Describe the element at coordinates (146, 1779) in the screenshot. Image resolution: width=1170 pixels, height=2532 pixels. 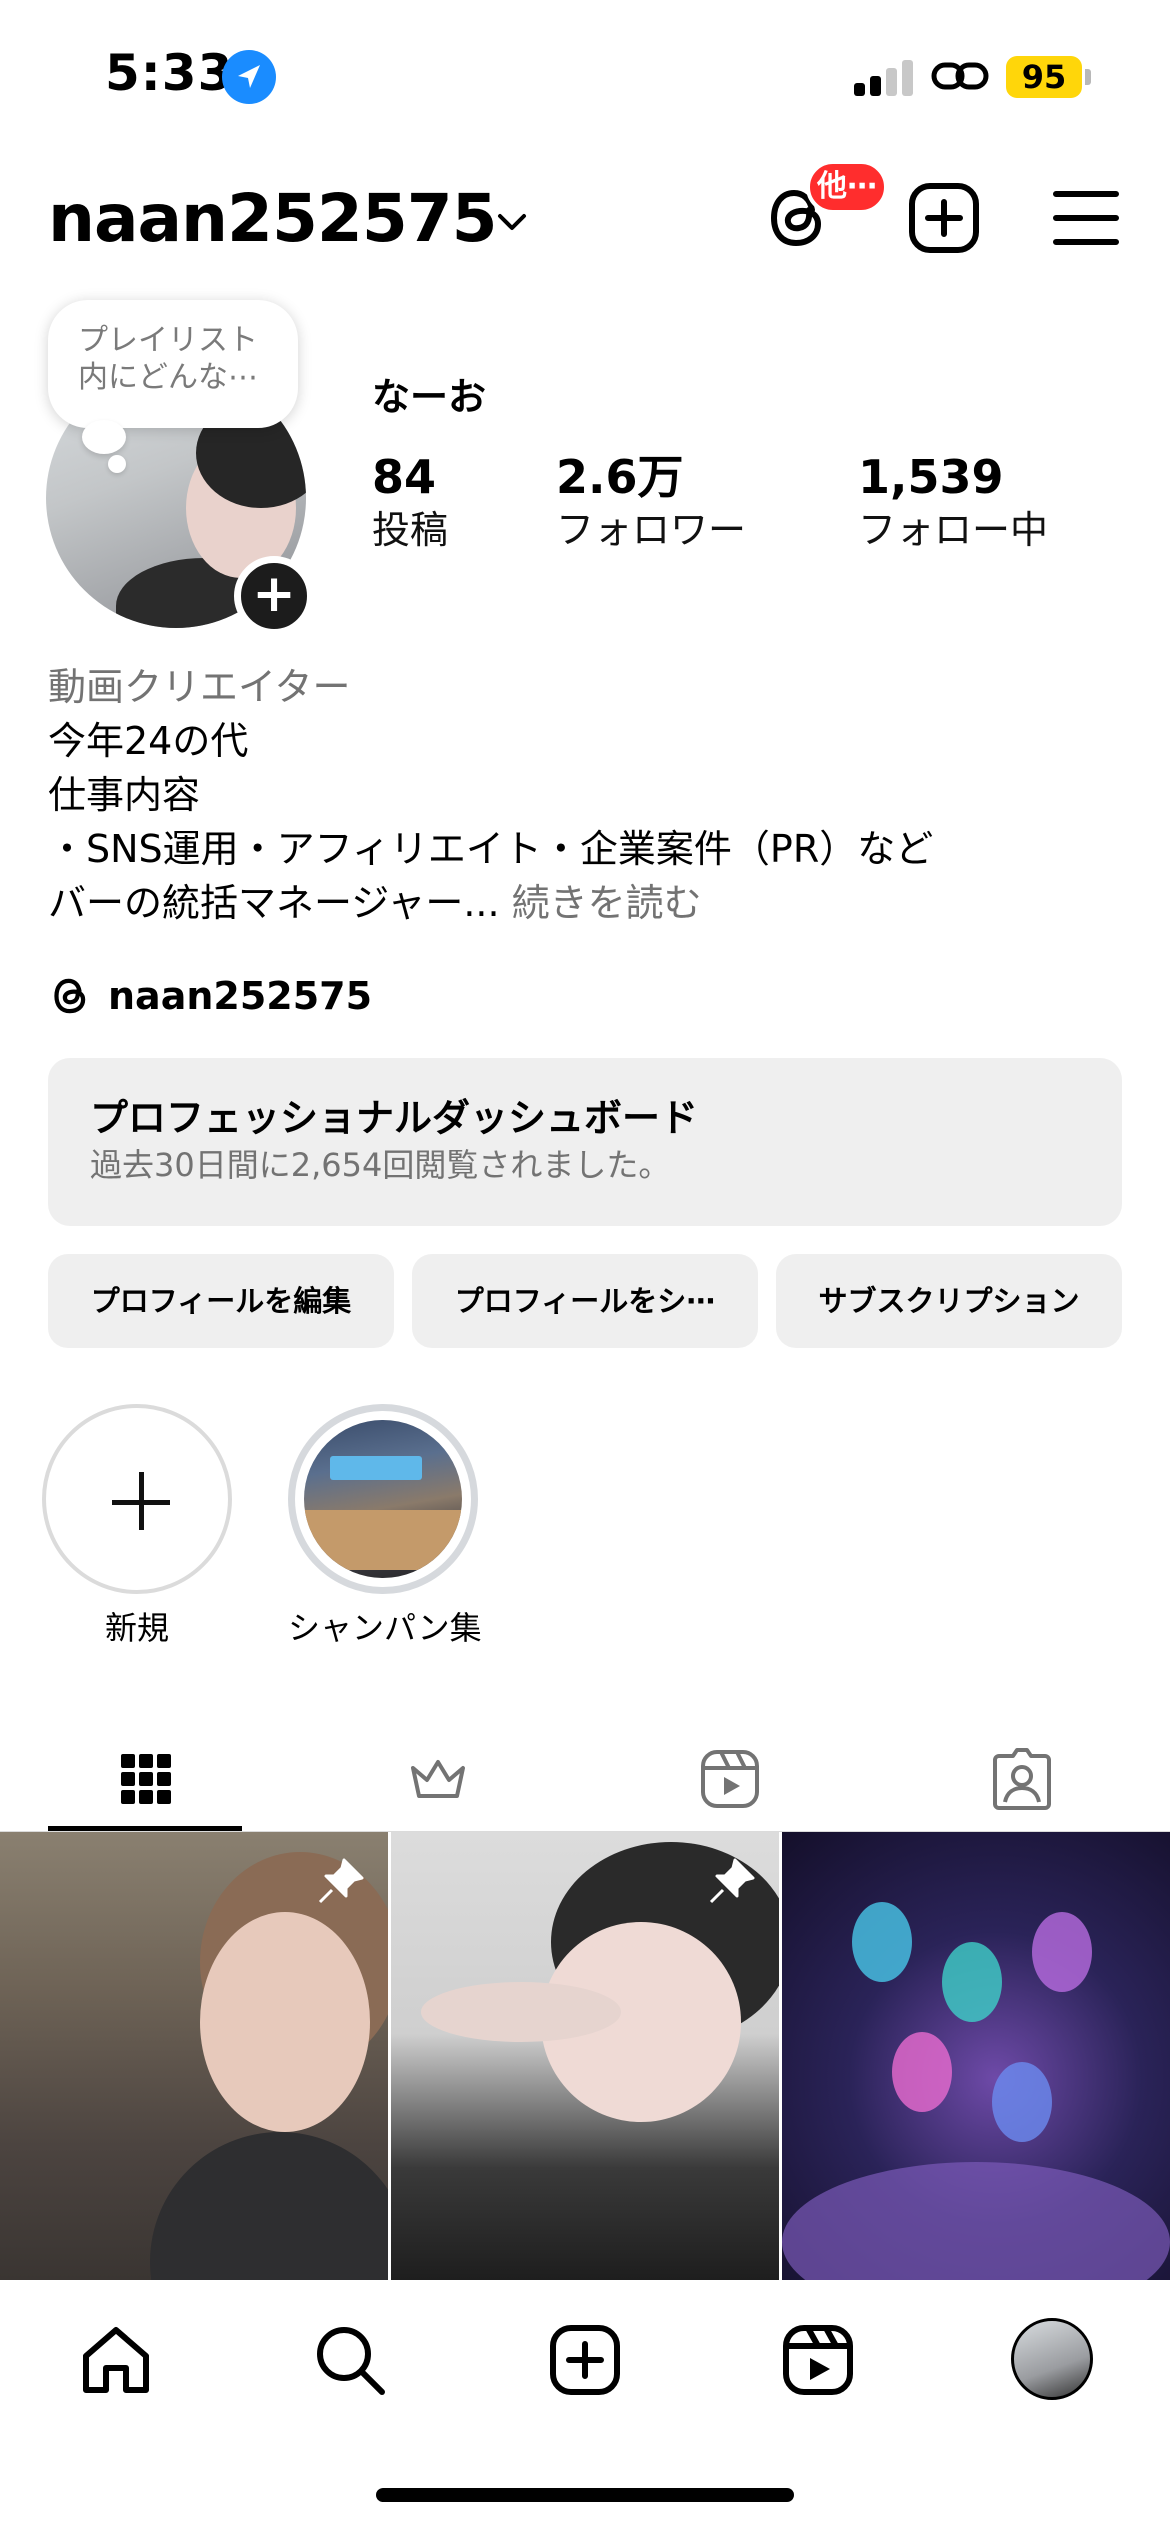
I see `grid-icon` at that location.